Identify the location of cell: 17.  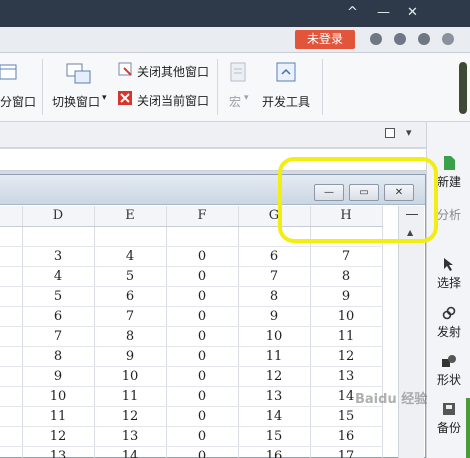
(346, 452).